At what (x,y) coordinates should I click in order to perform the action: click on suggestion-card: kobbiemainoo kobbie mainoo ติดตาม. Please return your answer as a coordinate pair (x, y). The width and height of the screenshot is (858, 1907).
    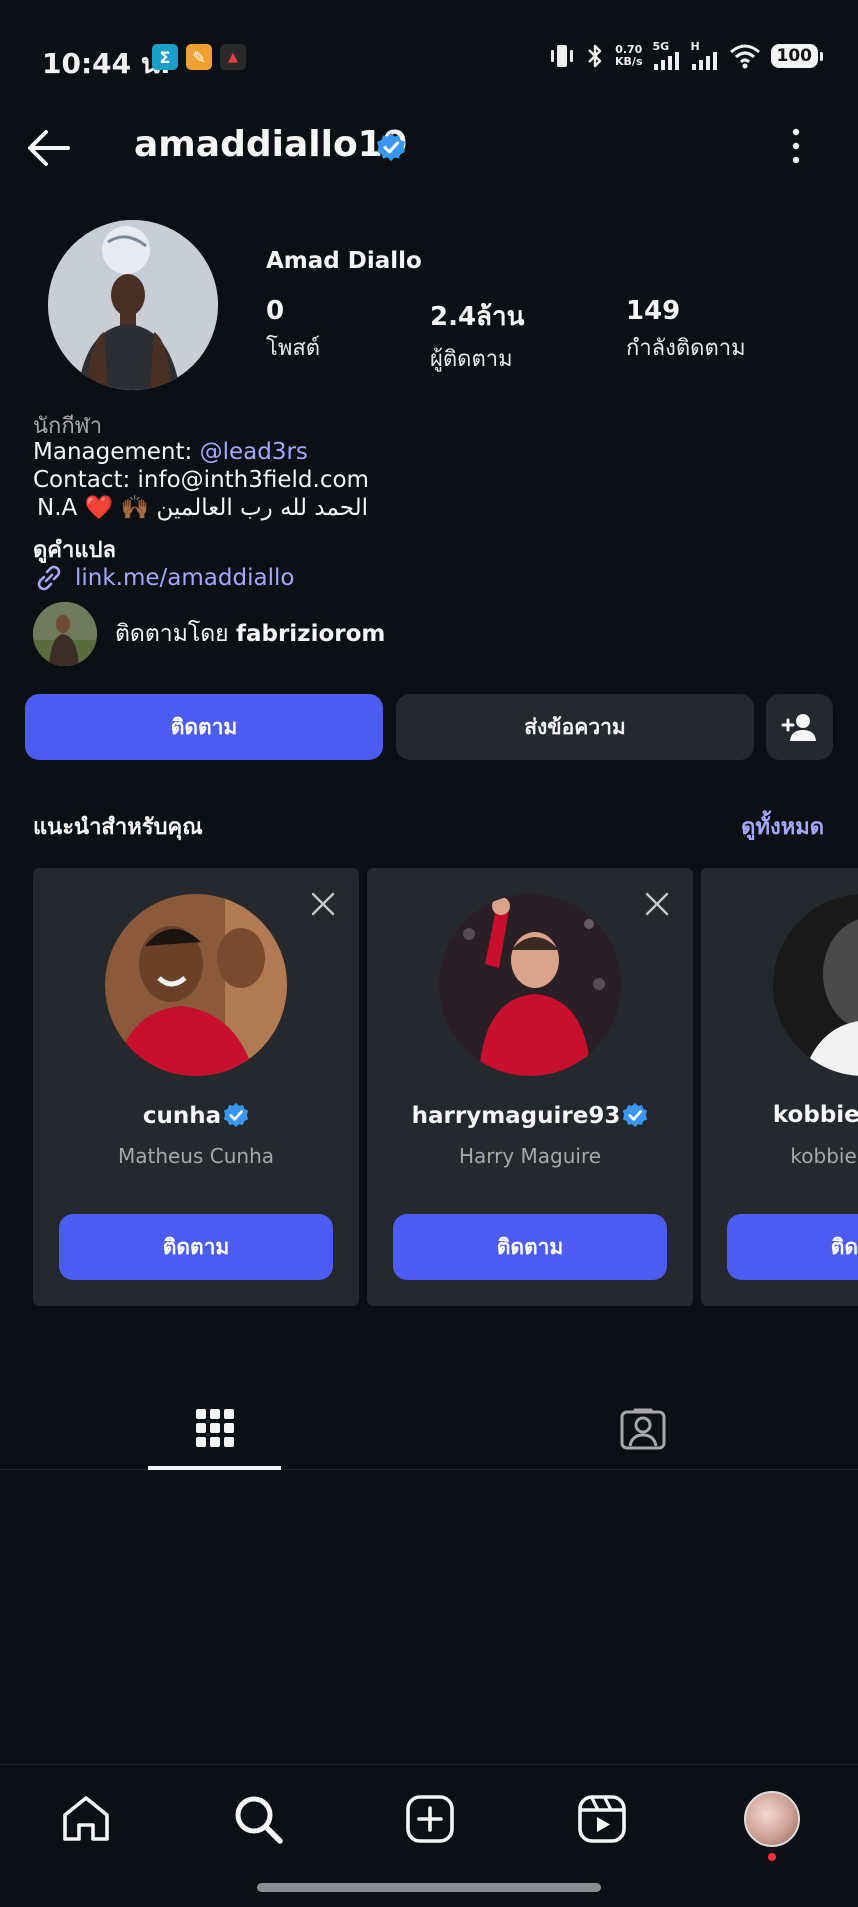
    Looking at the image, I should click on (779, 1087).